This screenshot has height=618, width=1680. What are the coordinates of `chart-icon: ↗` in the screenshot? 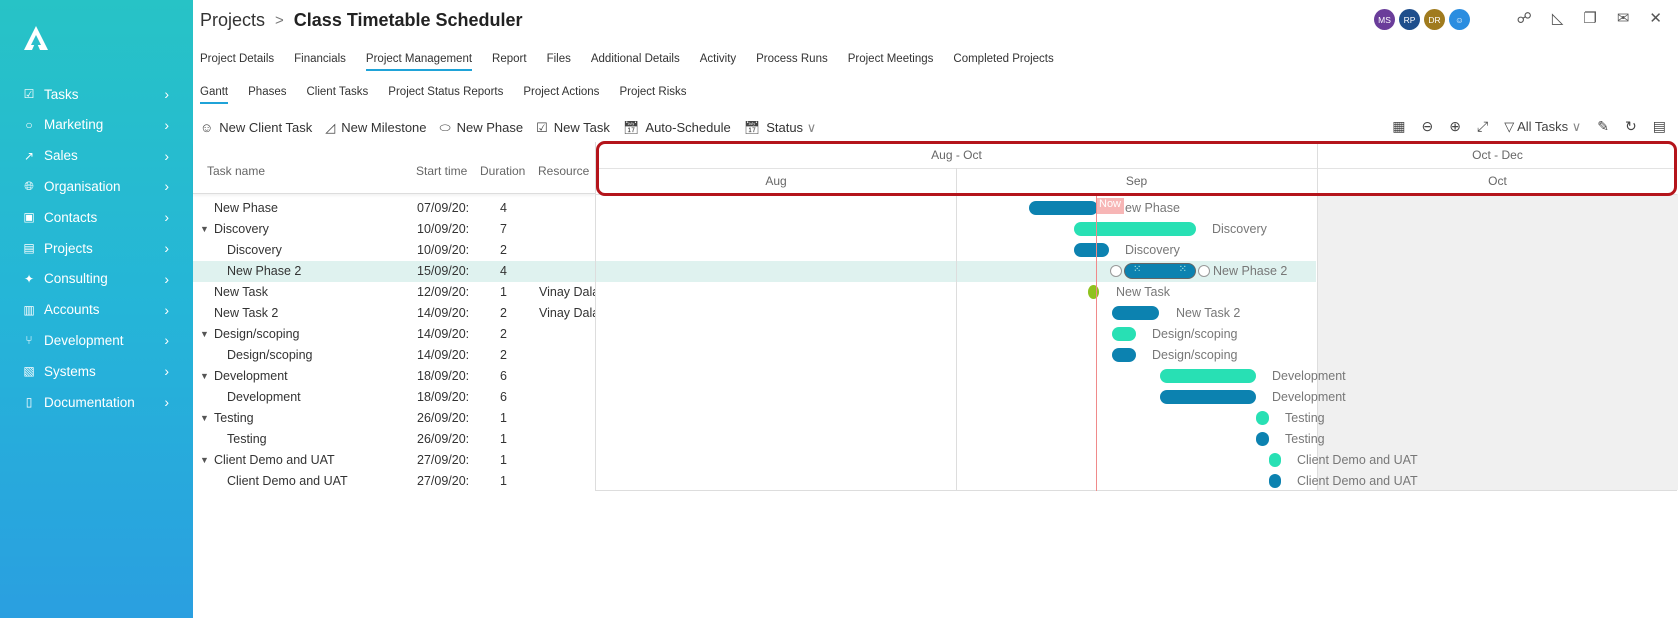 It's located at (29, 155).